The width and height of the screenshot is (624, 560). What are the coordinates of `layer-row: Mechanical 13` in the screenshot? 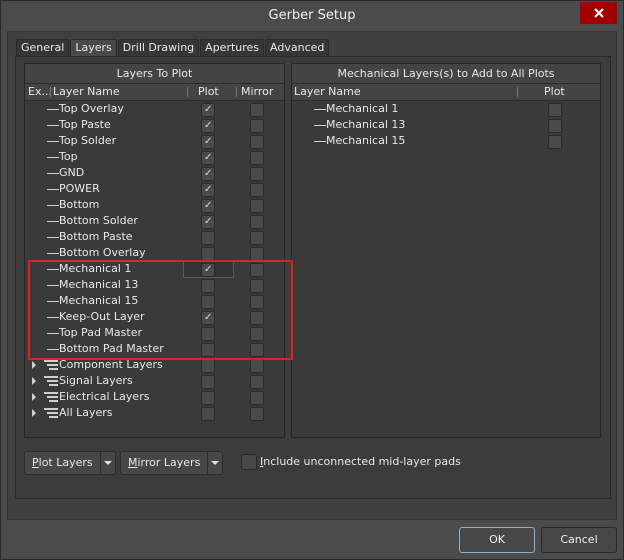 It's located at (154, 285).